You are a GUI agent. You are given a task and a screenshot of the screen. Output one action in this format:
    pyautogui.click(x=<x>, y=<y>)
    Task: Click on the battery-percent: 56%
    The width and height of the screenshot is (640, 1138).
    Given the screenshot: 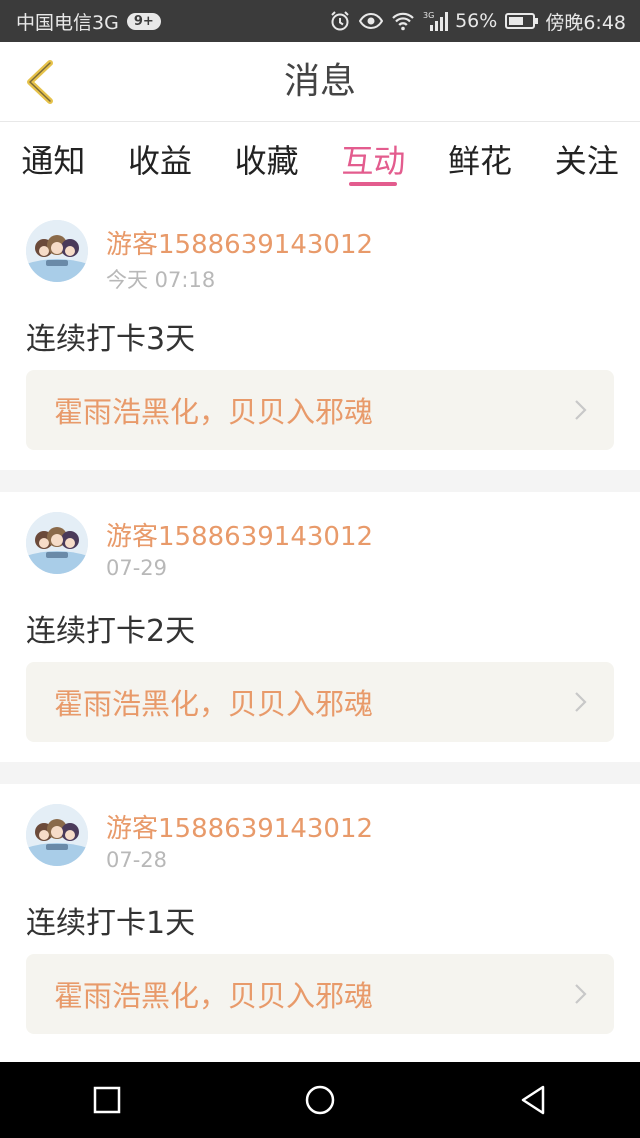 What is the action you would take?
    pyautogui.click(x=476, y=21)
    